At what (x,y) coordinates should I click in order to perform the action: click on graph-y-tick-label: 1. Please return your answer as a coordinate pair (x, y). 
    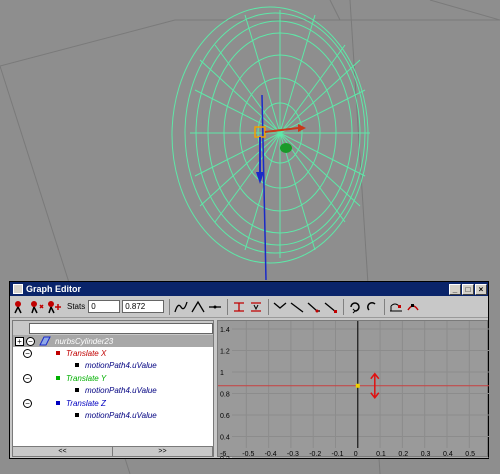
    Looking at the image, I should click on (222, 373).